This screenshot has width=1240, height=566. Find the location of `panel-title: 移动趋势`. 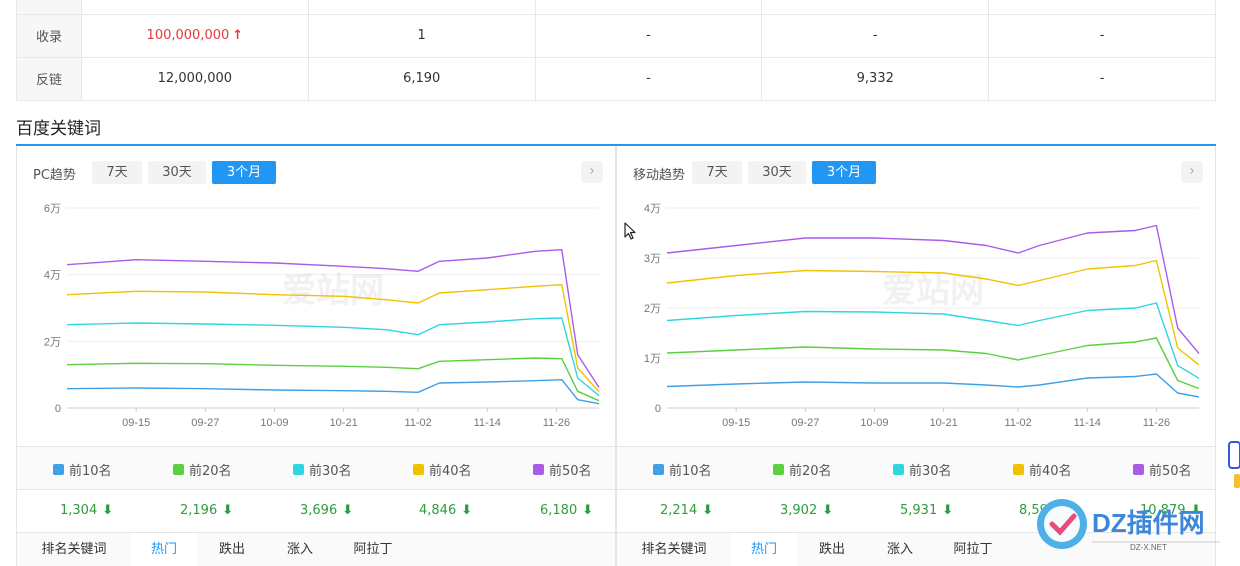

panel-title: 移动趋势 is located at coordinates (659, 175).